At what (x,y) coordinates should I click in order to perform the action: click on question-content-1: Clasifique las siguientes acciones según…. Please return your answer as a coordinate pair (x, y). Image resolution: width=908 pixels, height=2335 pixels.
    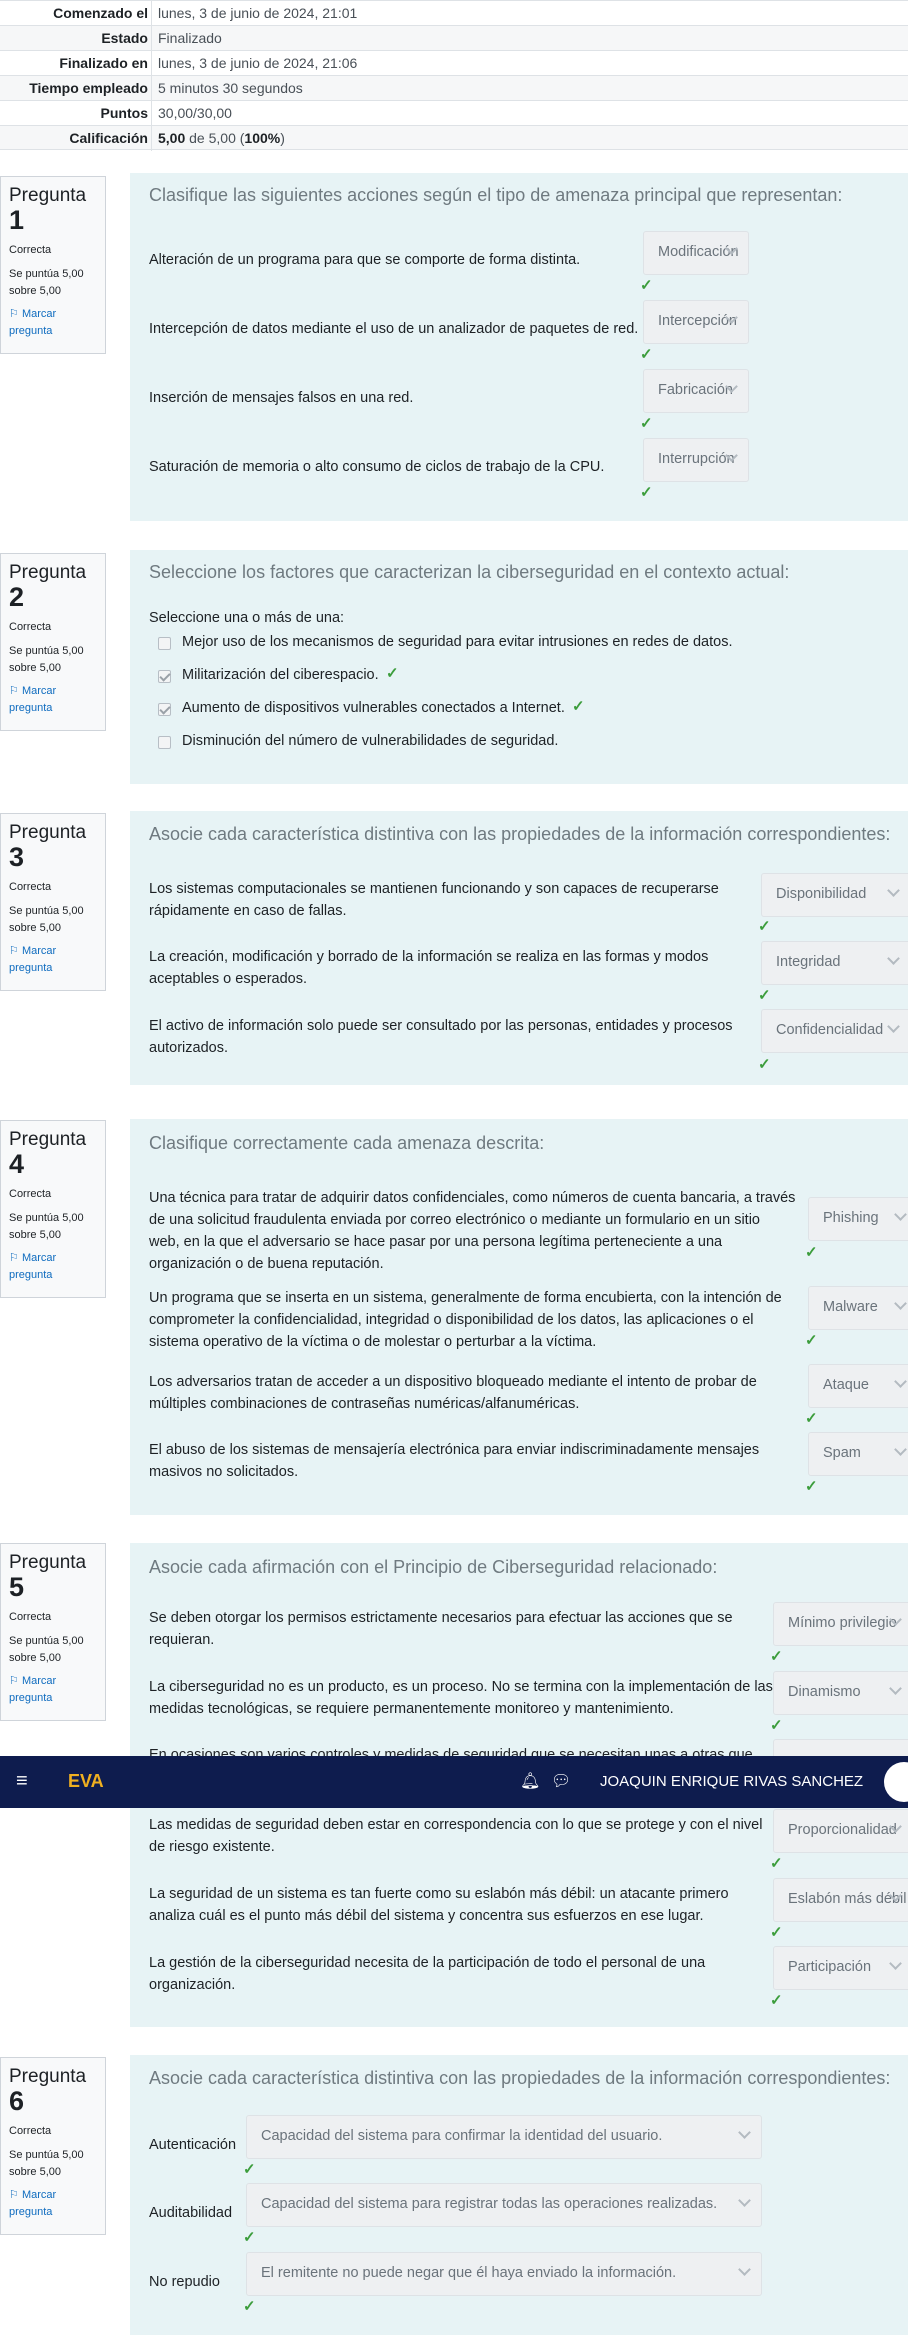
    Looking at the image, I should click on (519, 347).